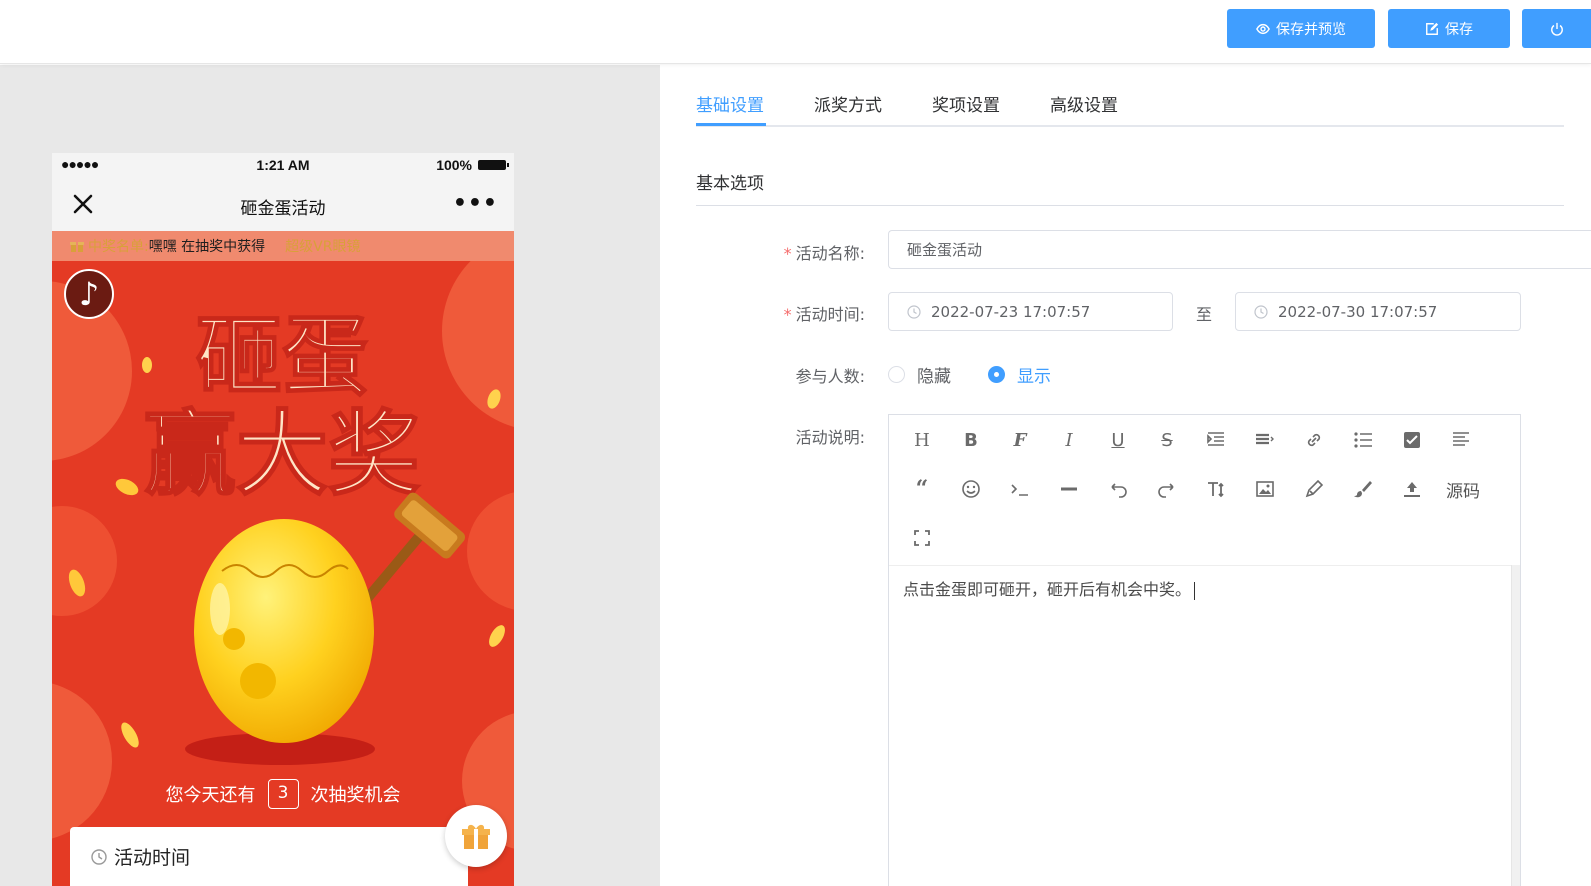 Image resolution: width=1591 pixels, height=886 pixels. Describe the element at coordinates (493, 165) in the screenshot. I see `battery-icon` at that location.